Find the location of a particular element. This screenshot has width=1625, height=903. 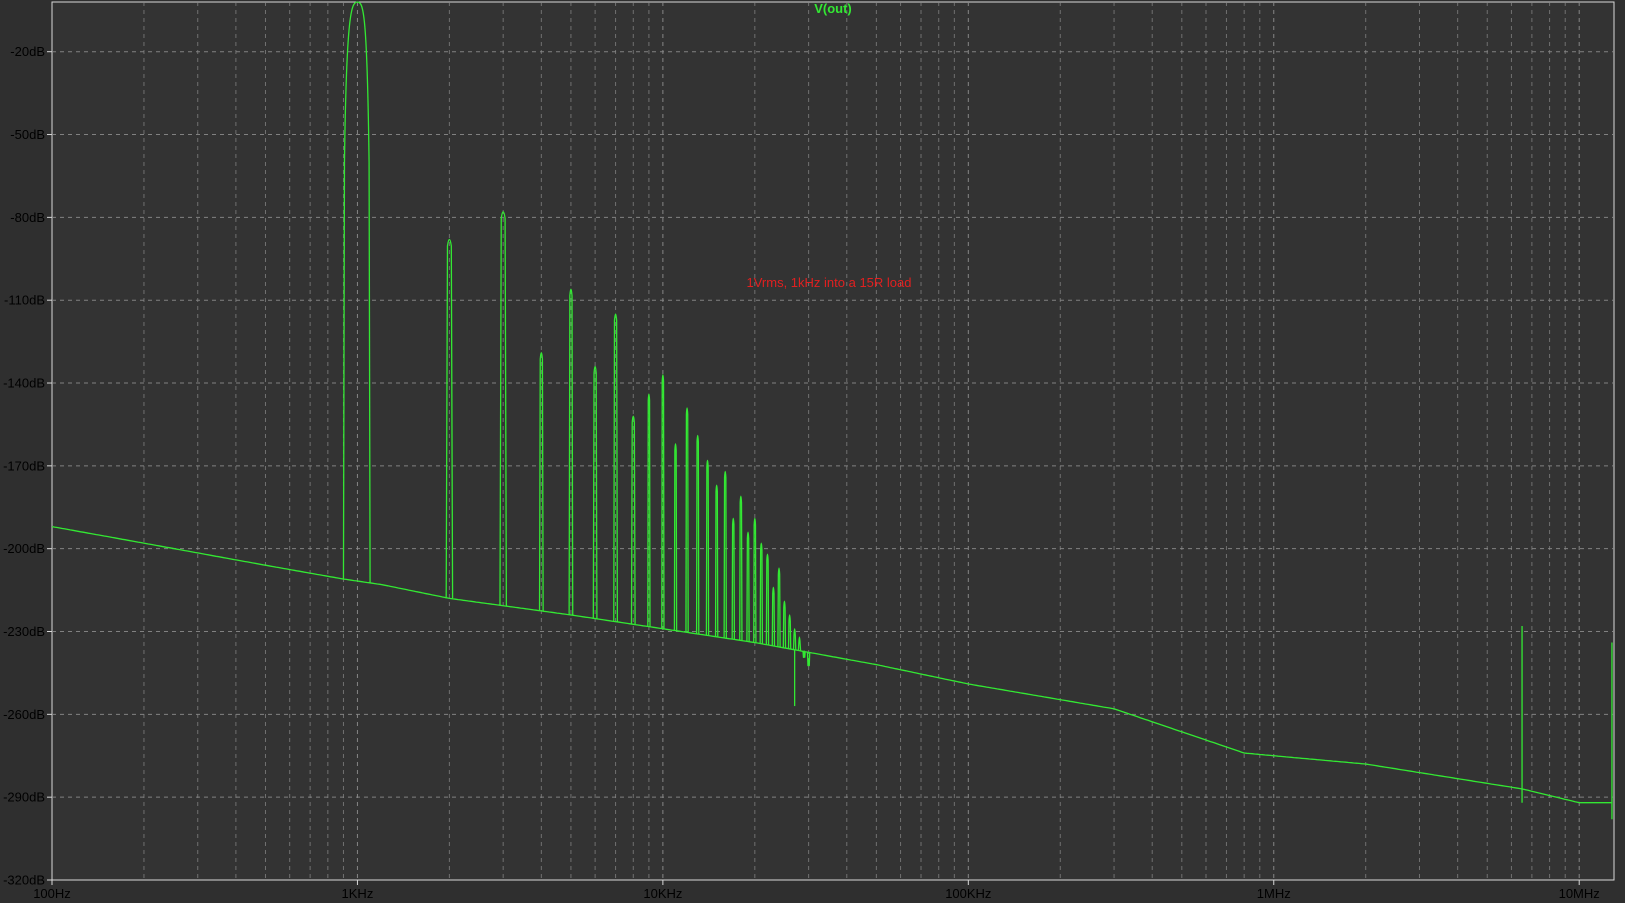

harmonic-peak is located at coordinates (804, 654).